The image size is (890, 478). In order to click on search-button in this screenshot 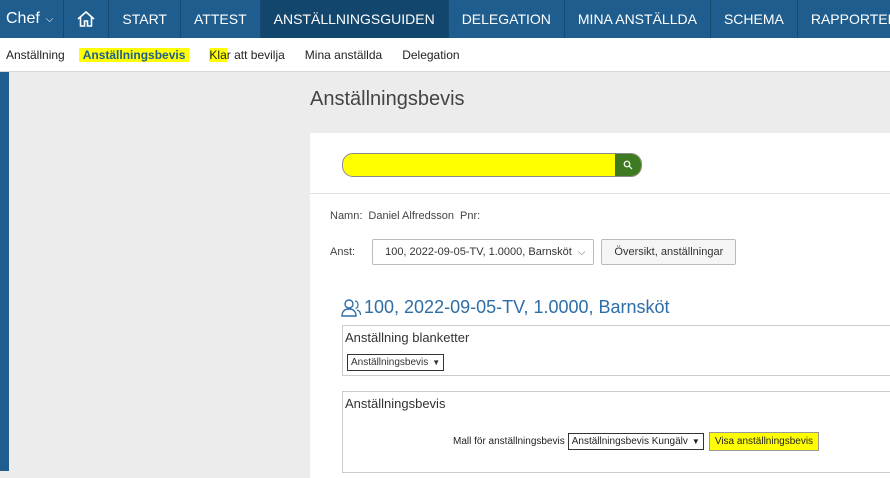, I will do `click(628, 165)`.